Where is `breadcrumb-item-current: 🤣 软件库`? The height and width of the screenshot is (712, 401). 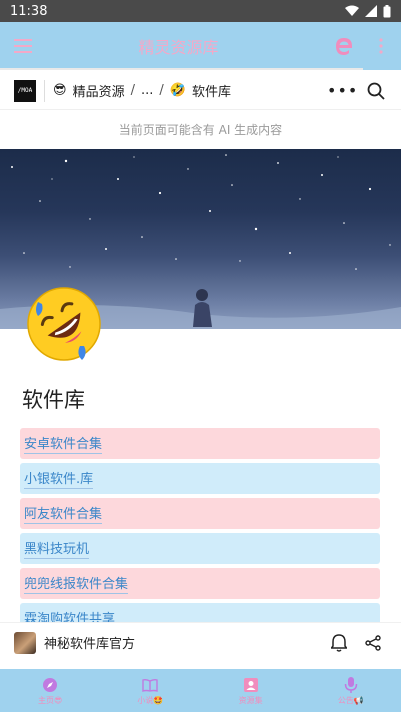
breadcrumb-item-current: 🤣 软件库 is located at coordinates (200, 90).